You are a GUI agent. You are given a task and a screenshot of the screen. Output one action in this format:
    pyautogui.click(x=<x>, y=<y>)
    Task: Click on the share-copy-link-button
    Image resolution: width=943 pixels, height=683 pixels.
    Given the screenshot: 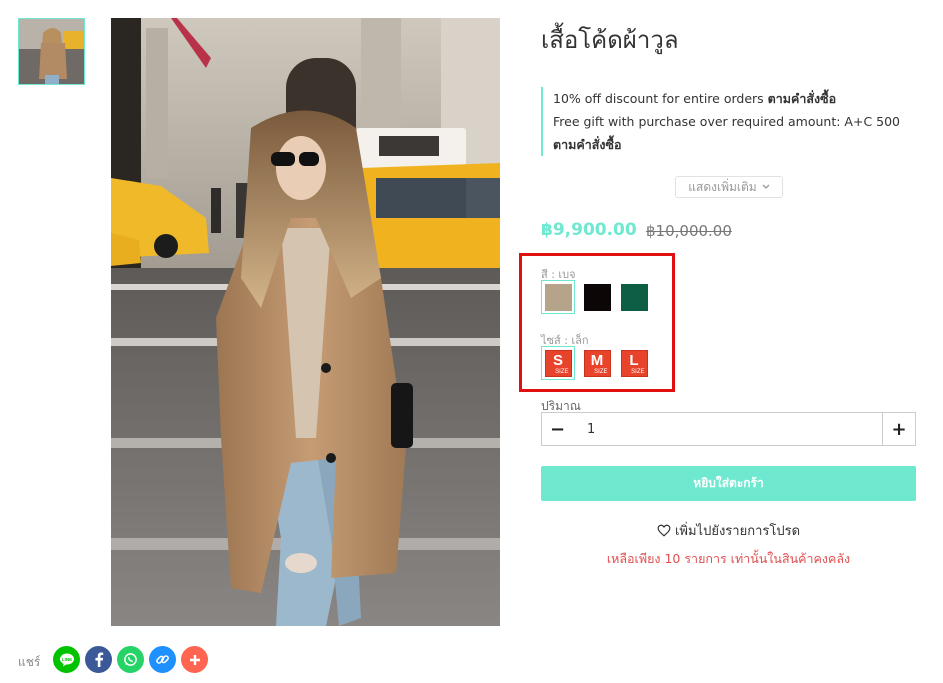 What is the action you would take?
    pyautogui.click(x=162, y=659)
    